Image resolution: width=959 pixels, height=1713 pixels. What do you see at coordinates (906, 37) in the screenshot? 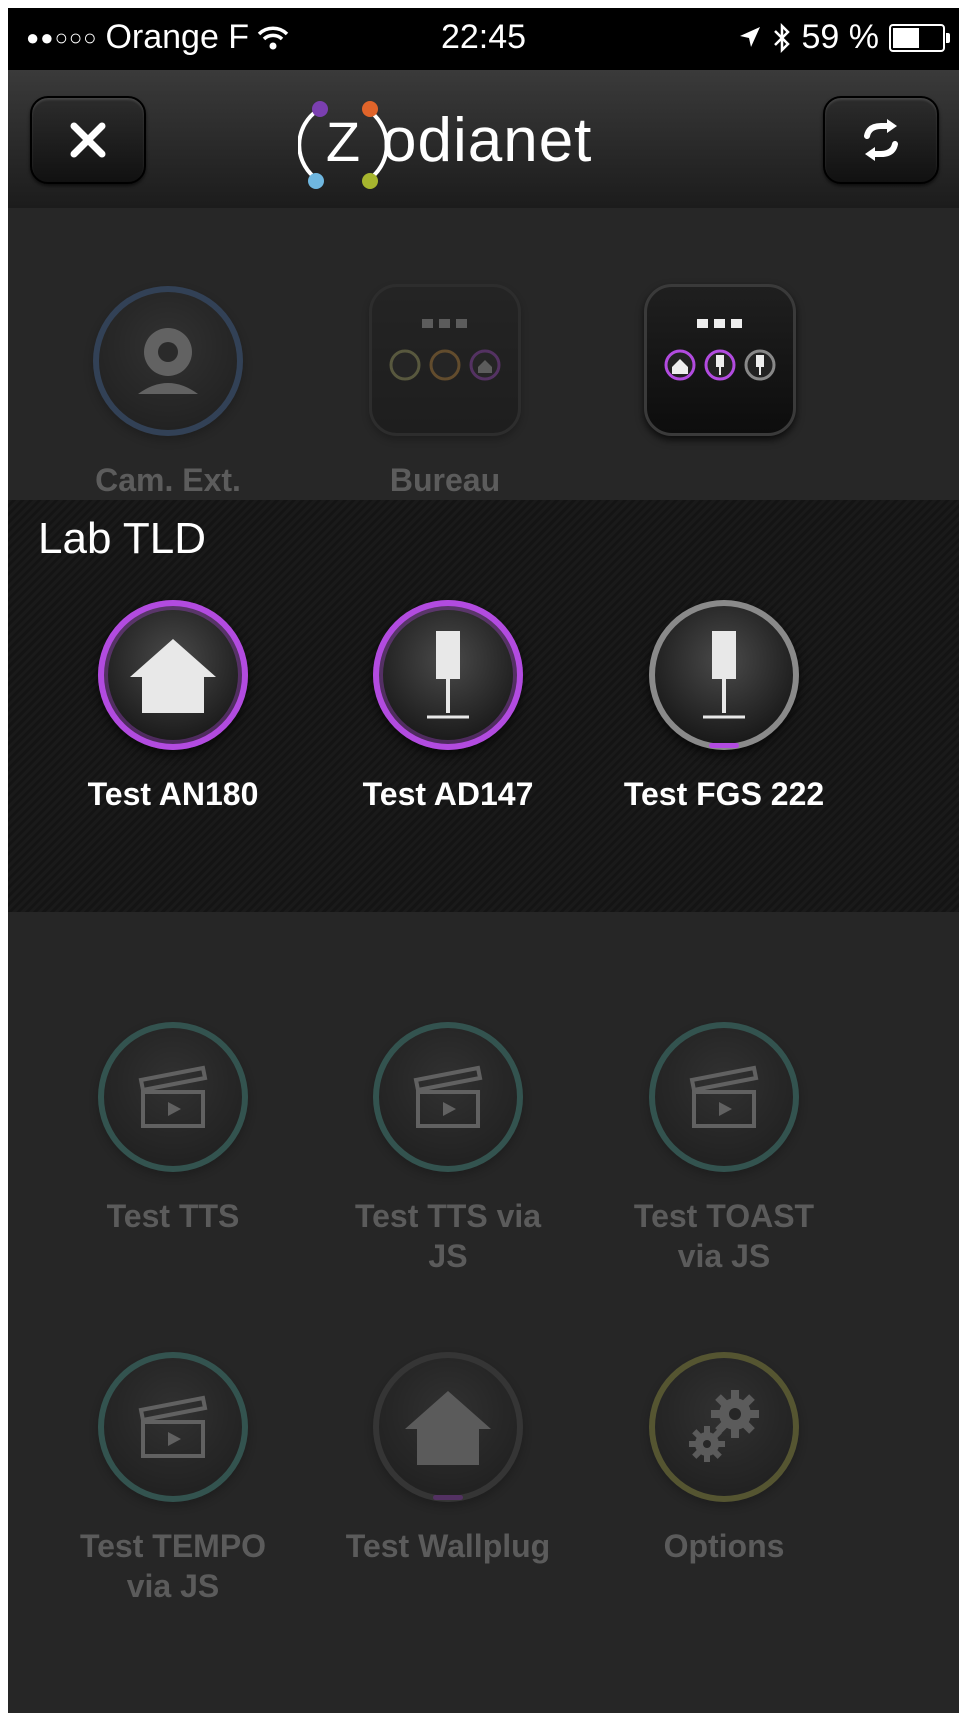
I see `battery-level` at bounding box center [906, 37].